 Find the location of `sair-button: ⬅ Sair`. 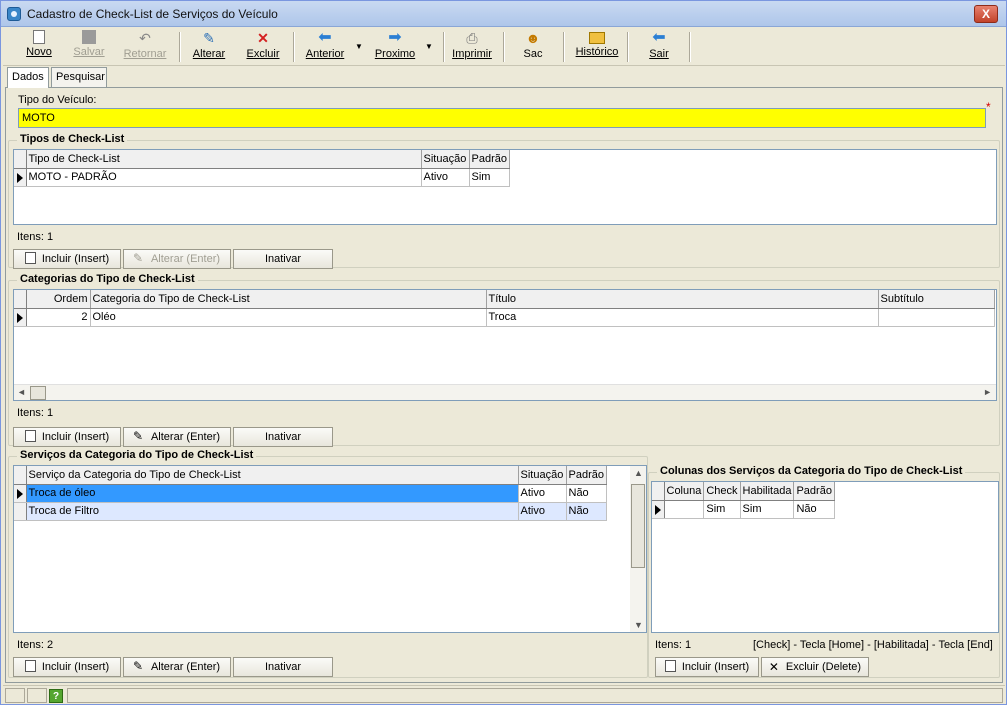

sair-button: ⬅ Sair is located at coordinates (659, 47).